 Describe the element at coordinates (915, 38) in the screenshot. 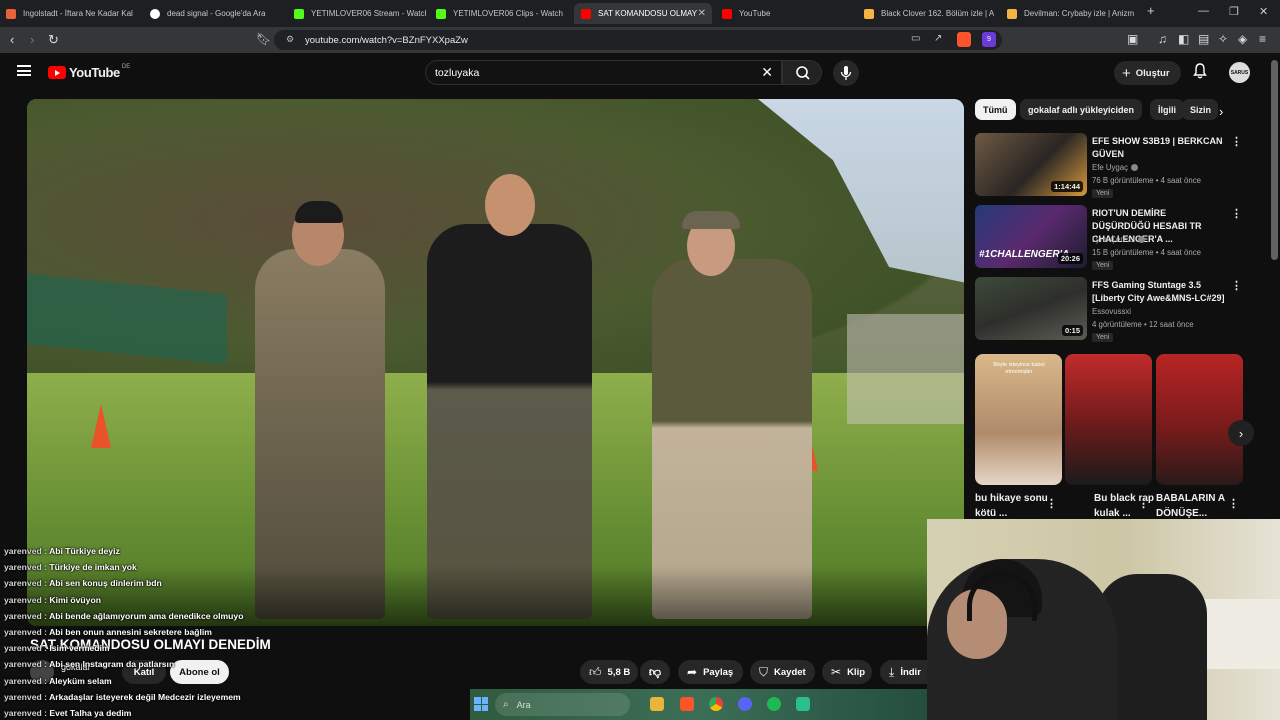

I see `cast-icon: ▭` at that location.